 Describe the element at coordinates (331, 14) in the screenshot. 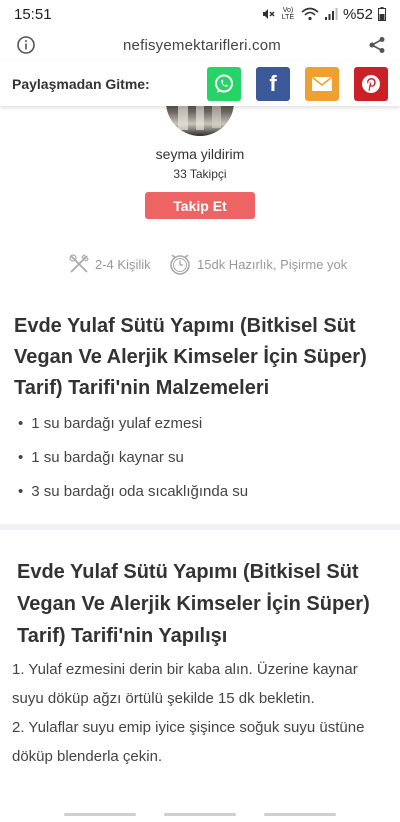

I see `signal-icon` at that location.